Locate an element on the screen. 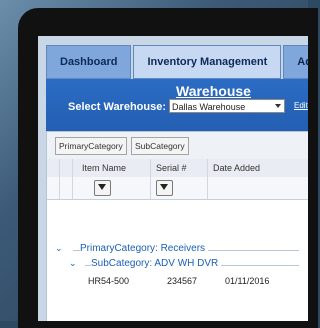 The width and height of the screenshot is (320, 328). group-chip-primary-category: PrimaryCategory is located at coordinates (91, 146).